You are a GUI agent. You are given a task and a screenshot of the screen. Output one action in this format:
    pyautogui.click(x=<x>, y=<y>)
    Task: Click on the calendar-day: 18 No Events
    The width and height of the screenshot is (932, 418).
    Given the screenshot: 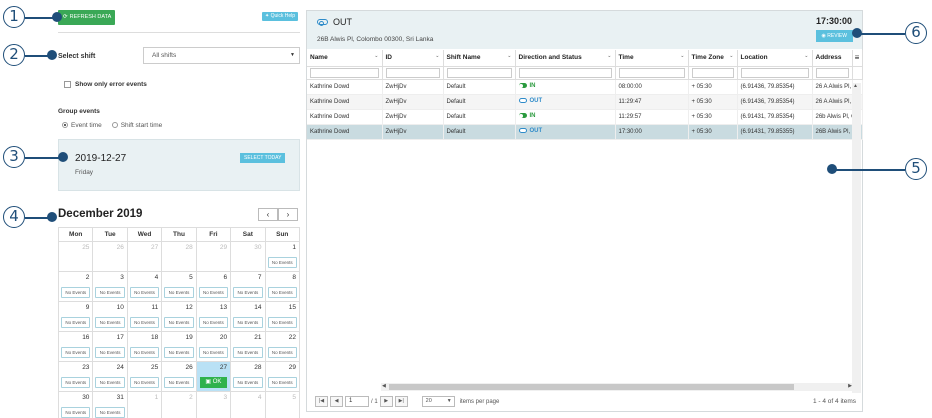 What is the action you would take?
    pyautogui.click(x=144, y=346)
    